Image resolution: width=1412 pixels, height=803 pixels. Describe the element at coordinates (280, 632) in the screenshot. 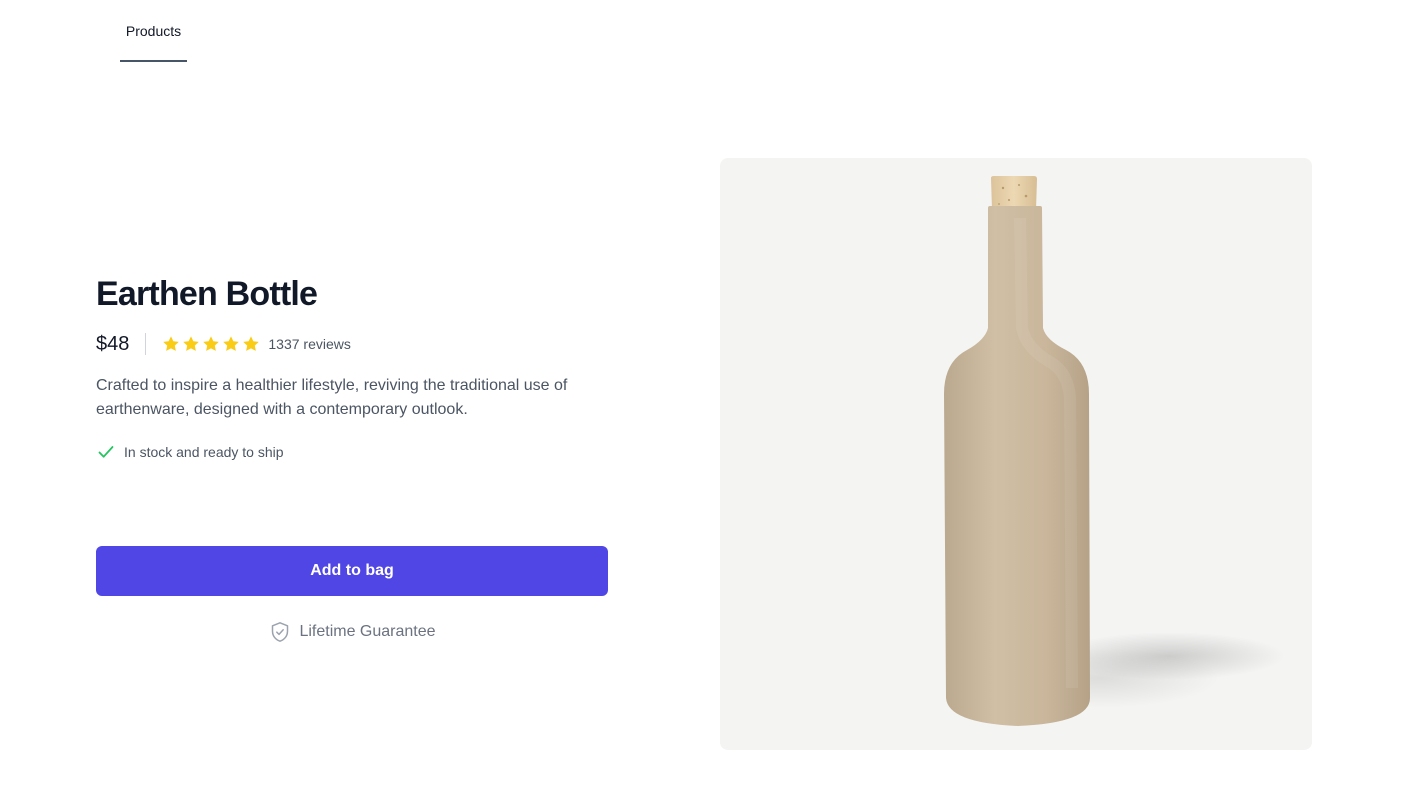

I see `shield-check-icon` at that location.